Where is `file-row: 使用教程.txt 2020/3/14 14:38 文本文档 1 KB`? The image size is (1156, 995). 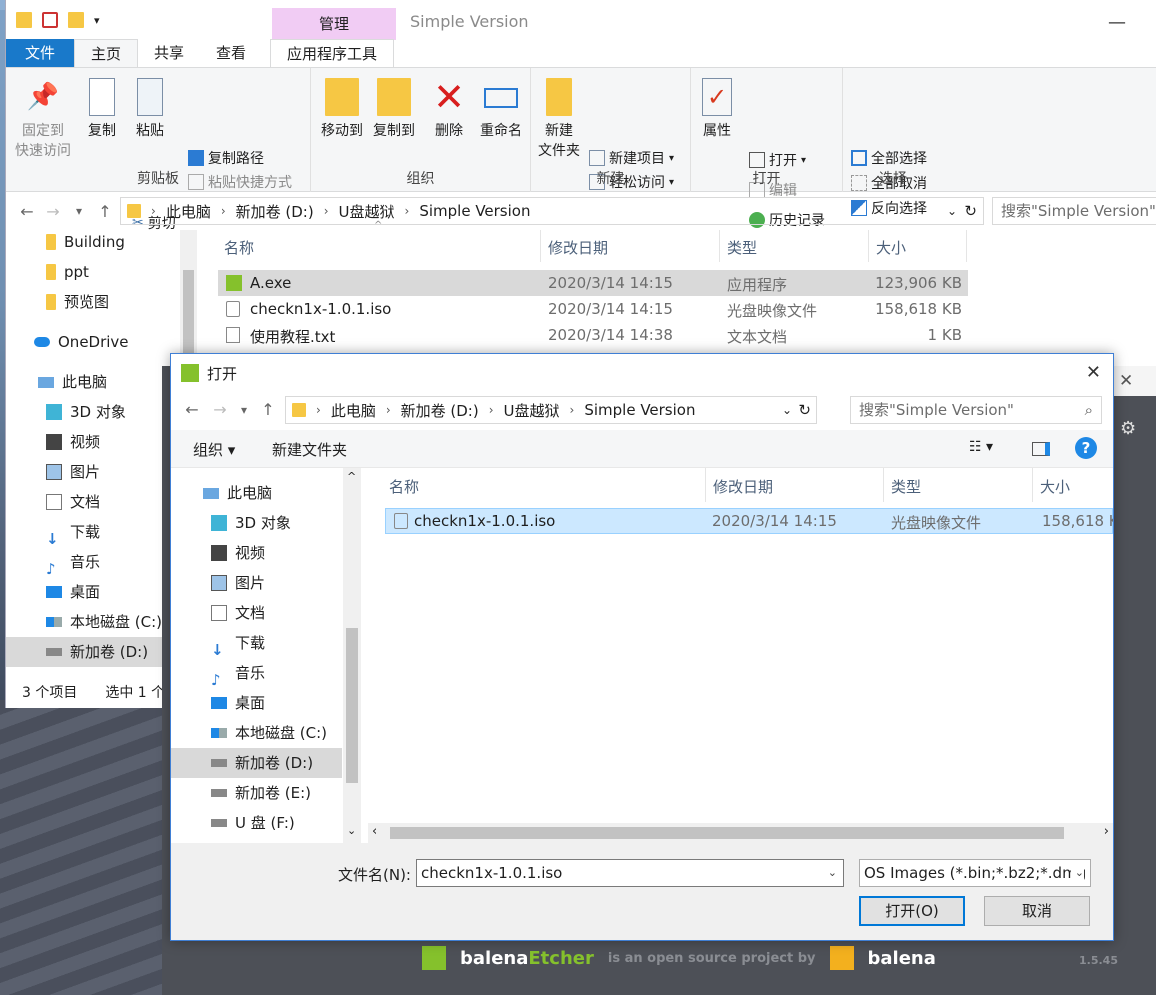
file-row: 使用教程.txt 2020/3/14 14:38 文本文档 1 KB is located at coordinates (593, 335).